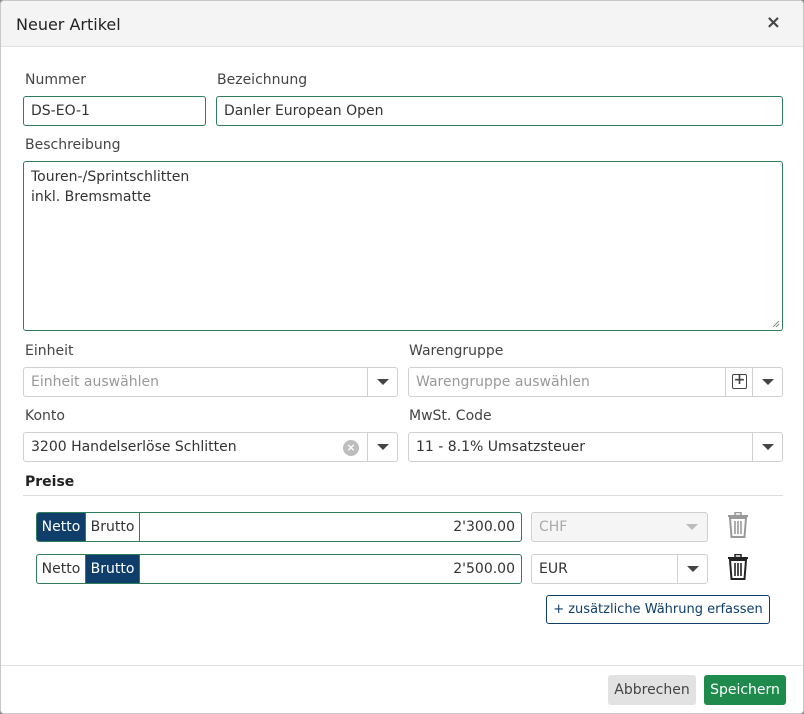 This screenshot has height=714, width=804. Describe the element at coordinates (351, 448) in the screenshot. I see `clear-circle-icon: ×` at that location.